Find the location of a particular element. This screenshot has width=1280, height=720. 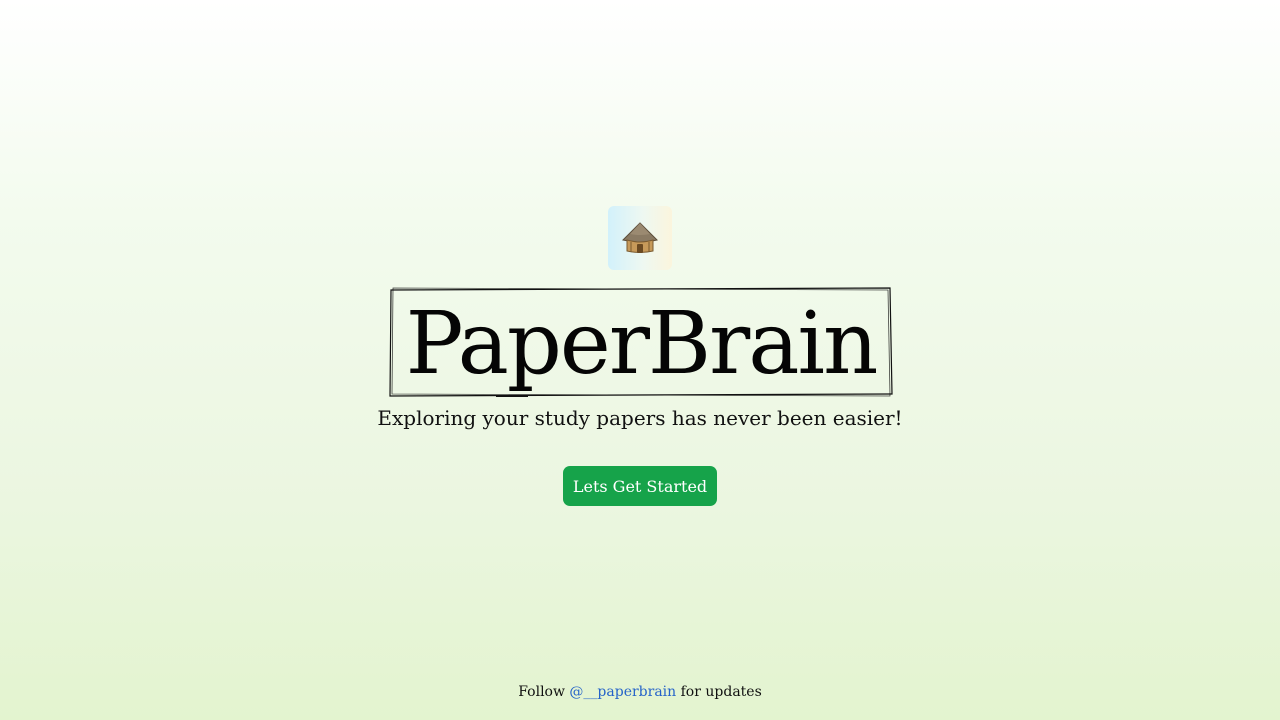

hut-icon is located at coordinates (640, 237).